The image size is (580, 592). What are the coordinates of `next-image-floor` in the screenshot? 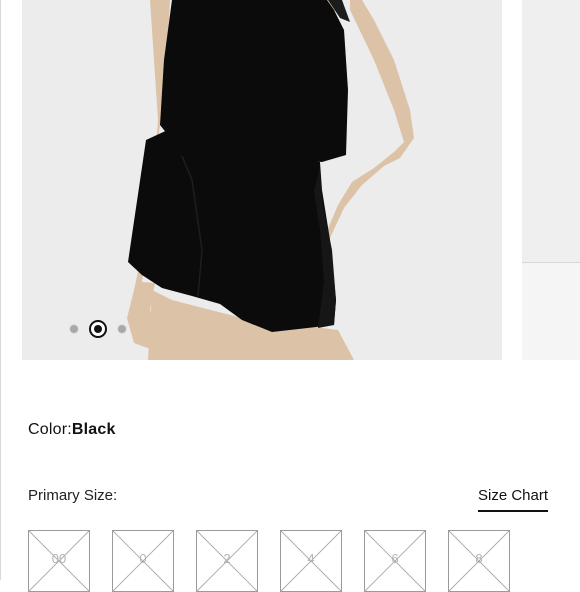 It's located at (551, 311).